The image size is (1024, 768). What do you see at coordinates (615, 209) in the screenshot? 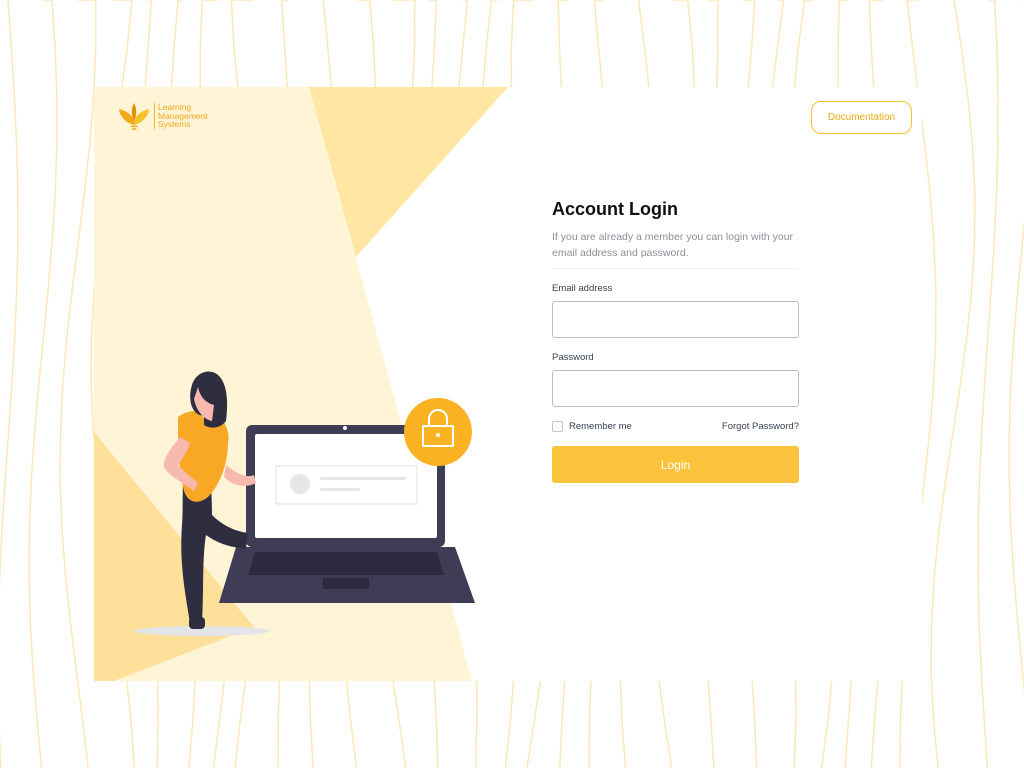
I see `login-title: Account Login` at bounding box center [615, 209].